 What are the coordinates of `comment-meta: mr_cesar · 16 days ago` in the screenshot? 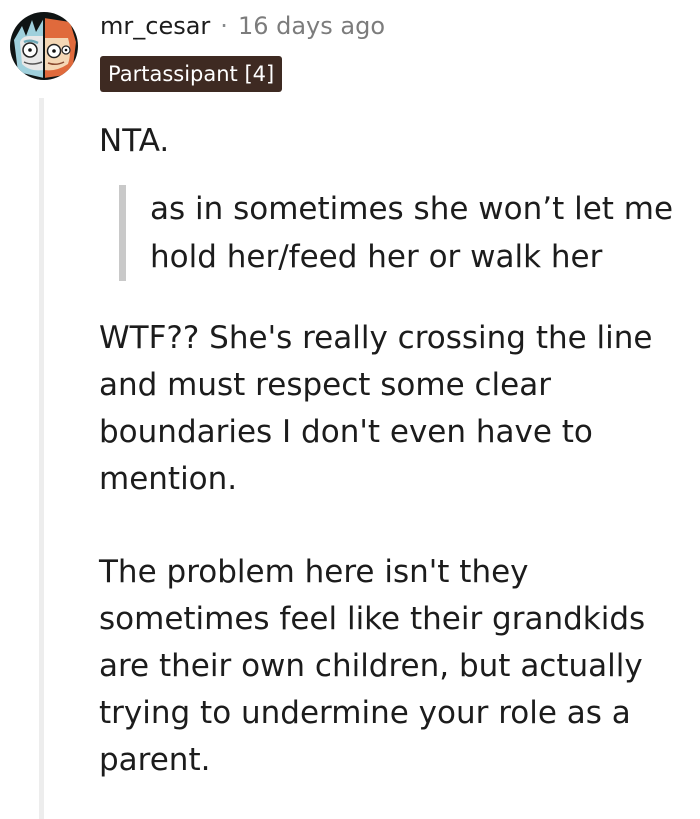 It's located at (242, 26).